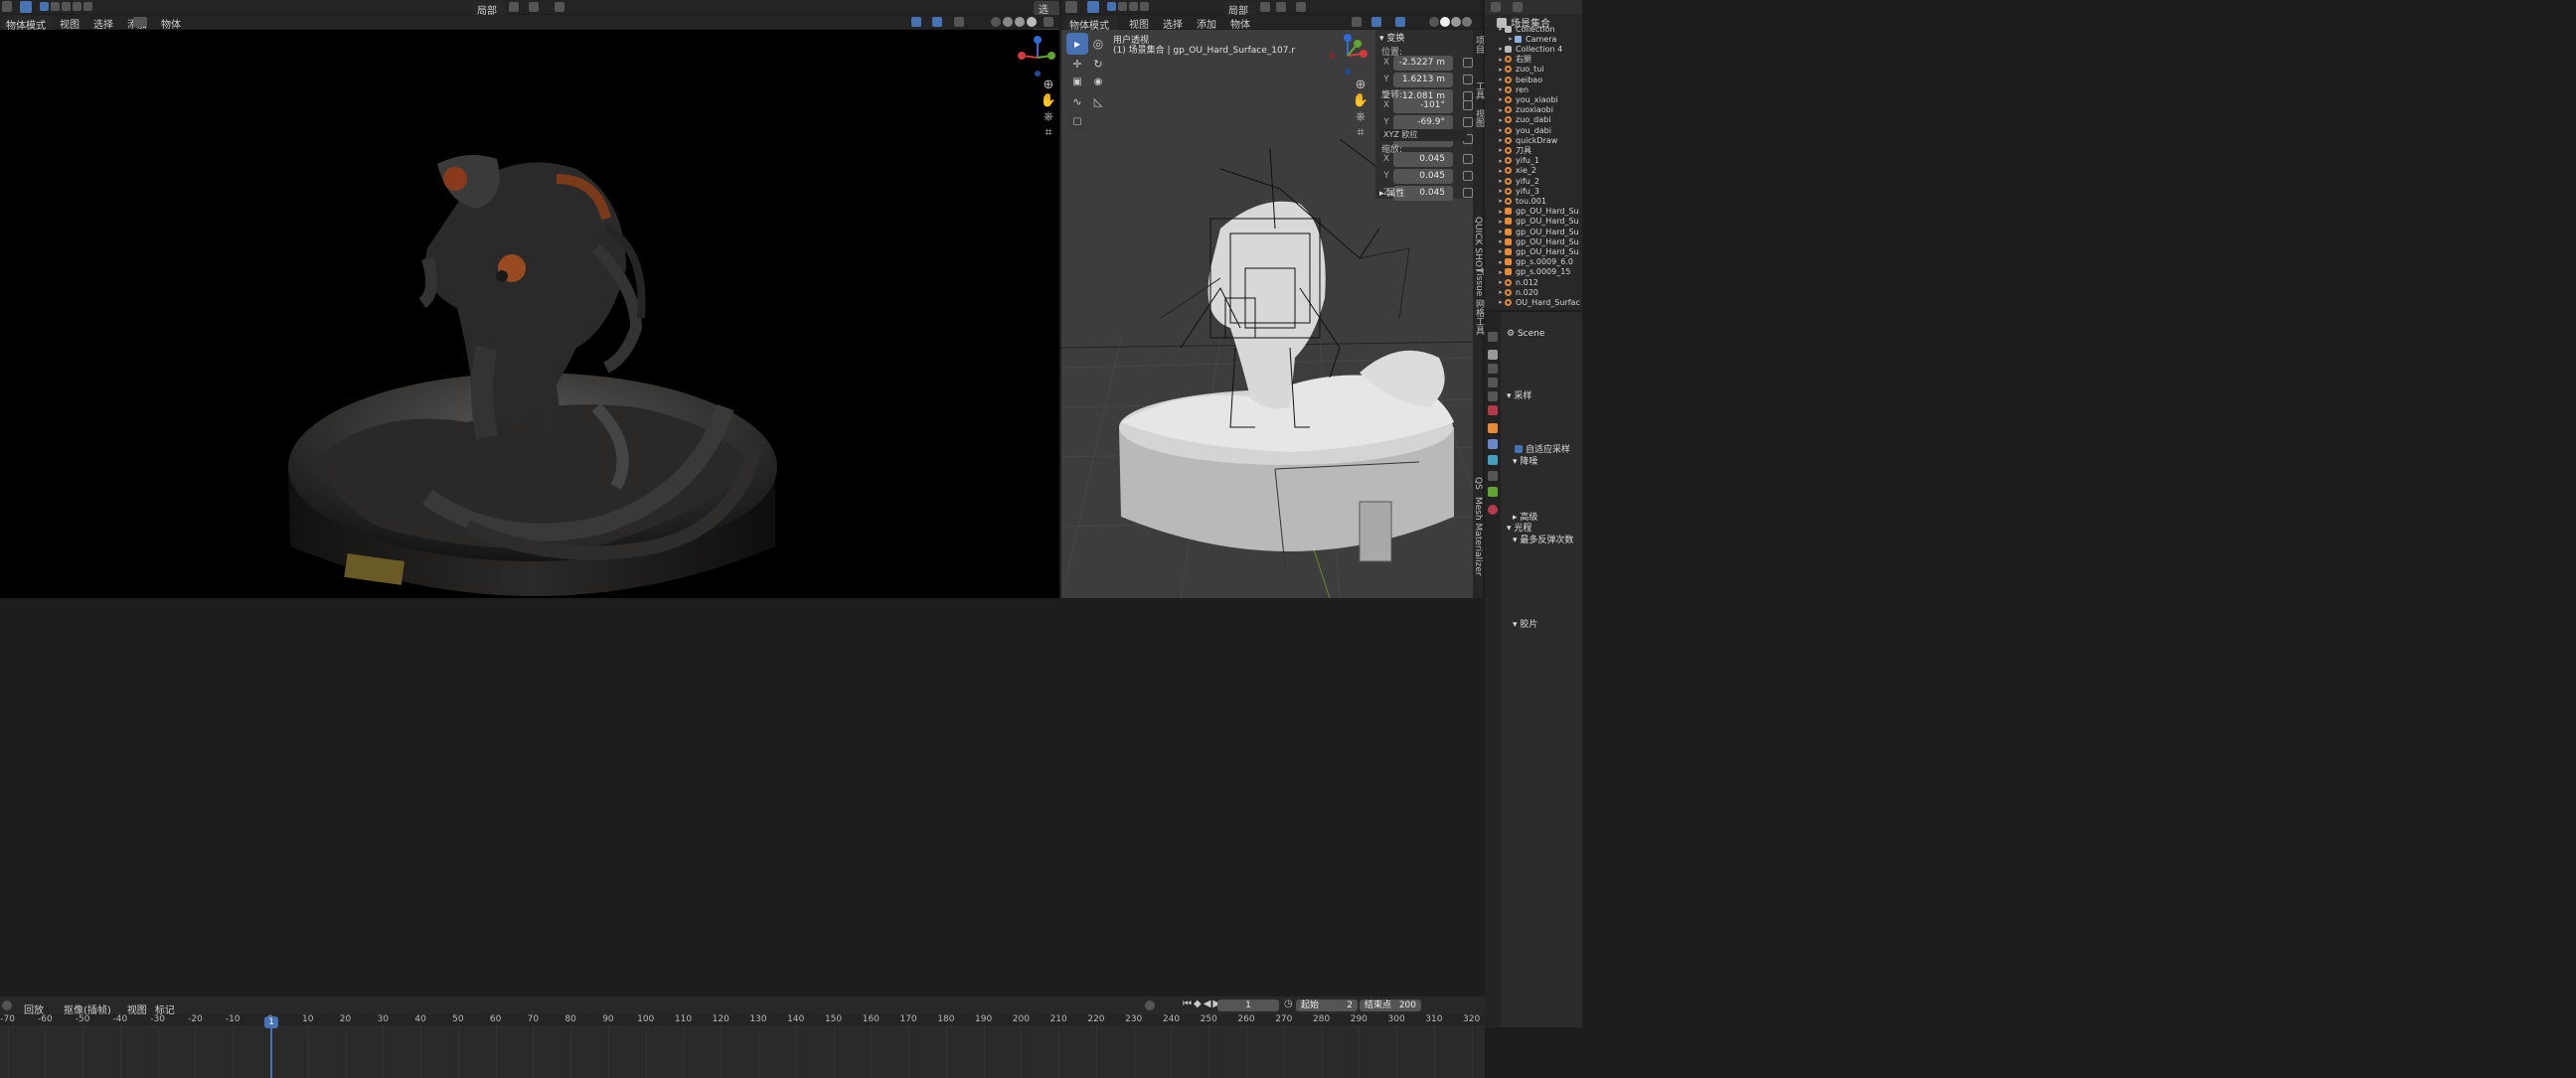 Image resolution: width=2576 pixels, height=1078 pixels. Describe the element at coordinates (55, 6) in the screenshot. I see `mode-extend-icon` at that location.